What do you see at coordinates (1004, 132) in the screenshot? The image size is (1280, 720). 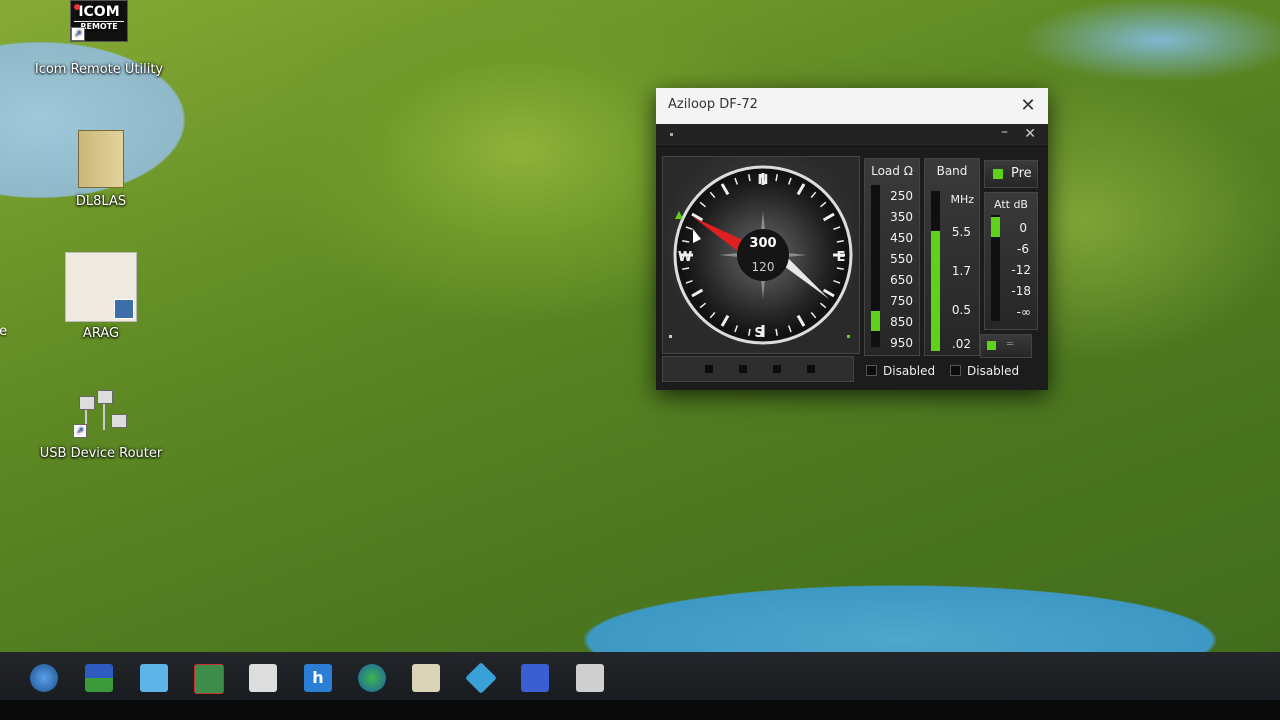 I see `inner-minimize-button: –` at bounding box center [1004, 132].